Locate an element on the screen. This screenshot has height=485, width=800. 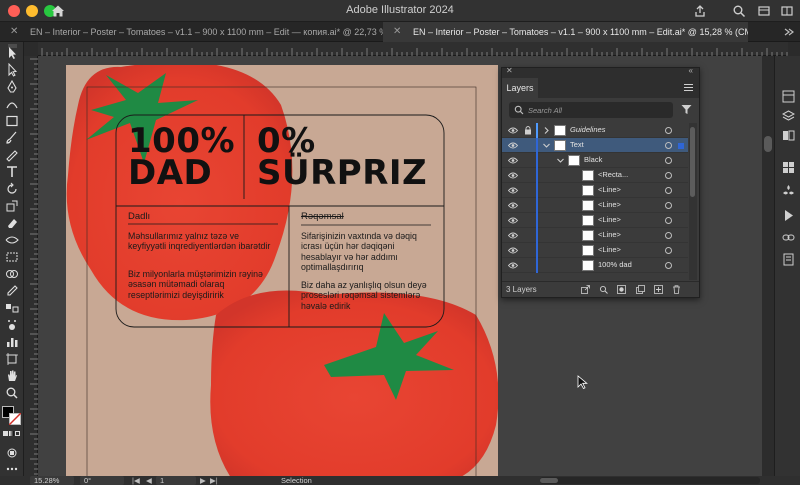
layer-row: Text is located at coordinates (595, 145).